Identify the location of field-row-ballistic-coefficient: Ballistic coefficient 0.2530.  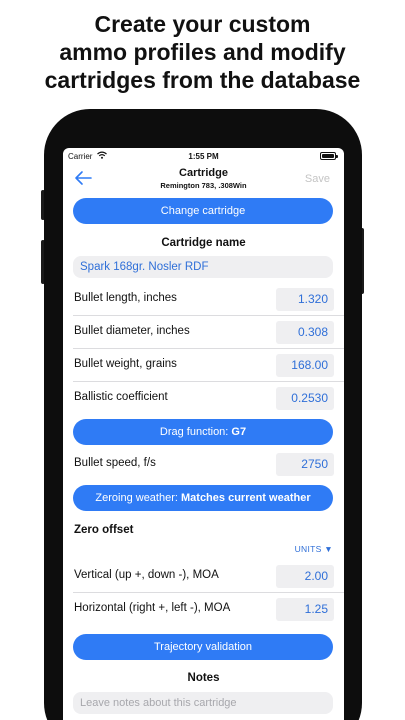
(203, 398).